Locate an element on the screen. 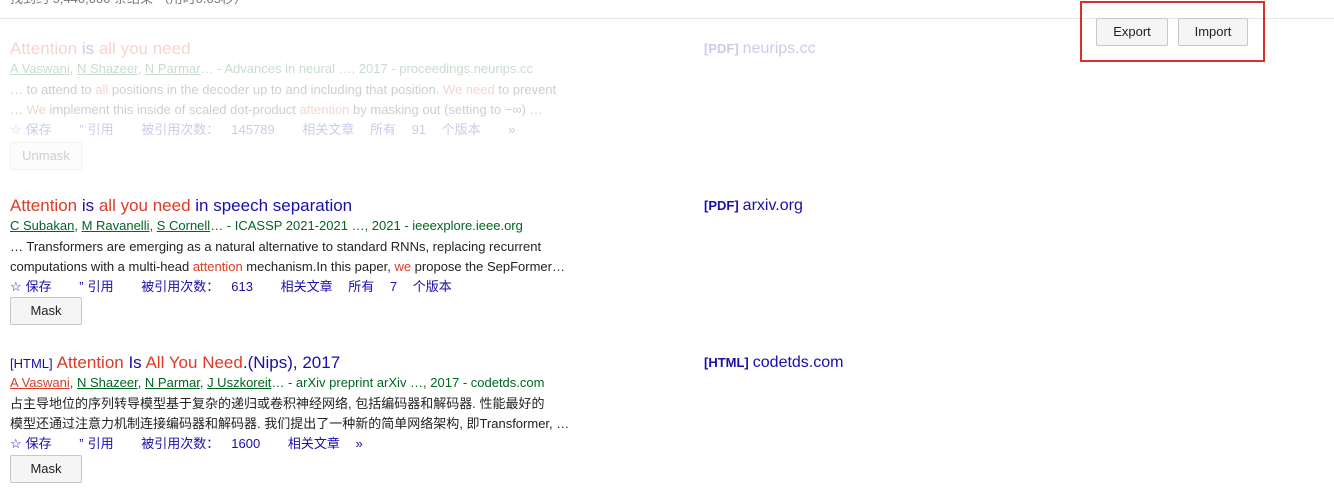  results-stats-text: 找到约 5,440,000 条结果 （用时0.05秒） is located at coordinates (128, 4).